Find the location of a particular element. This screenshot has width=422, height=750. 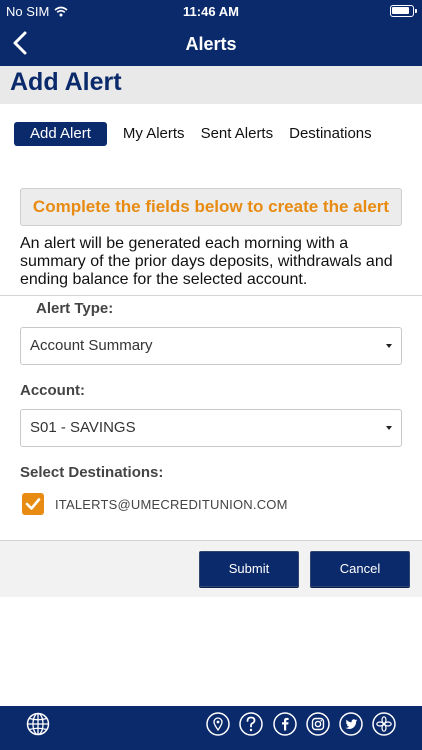

page-title: Add Alert is located at coordinates (66, 82).